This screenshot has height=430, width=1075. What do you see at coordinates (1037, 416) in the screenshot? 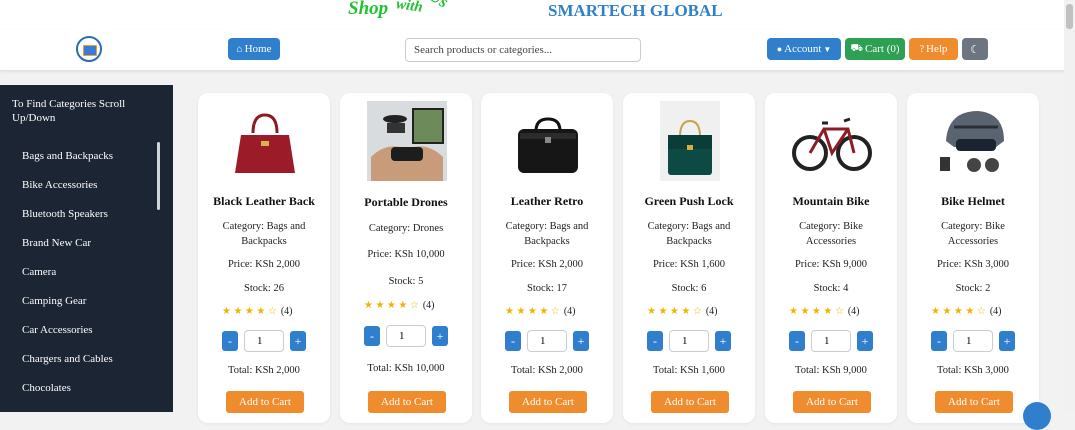
I see `scroll-to-top-button` at bounding box center [1037, 416].